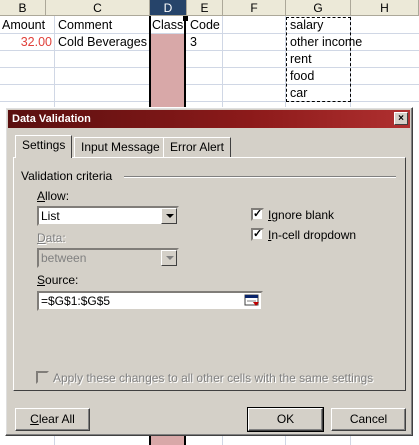 This screenshot has width=419, height=445. I want to click on in-cell-dropdown-label: In-cell dropdown, so click(312, 235).